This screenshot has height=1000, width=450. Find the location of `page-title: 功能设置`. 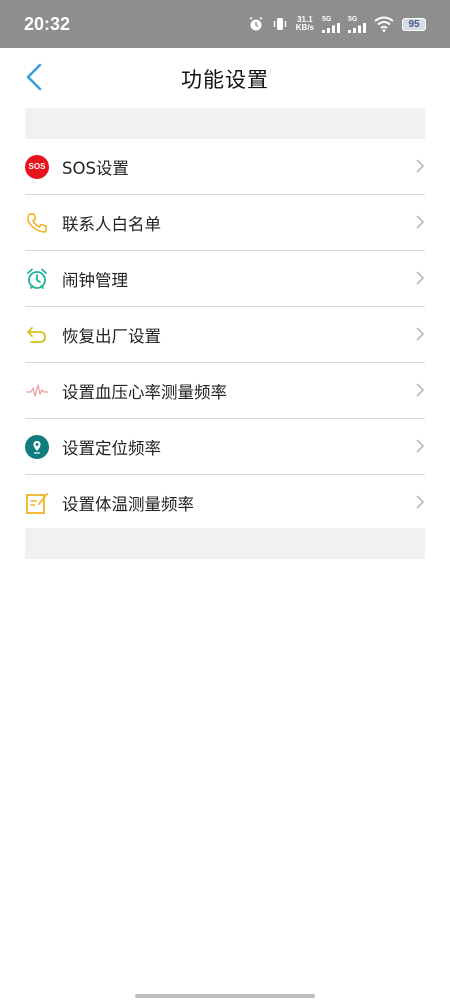

page-title: 功能设置 is located at coordinates (225, 80).